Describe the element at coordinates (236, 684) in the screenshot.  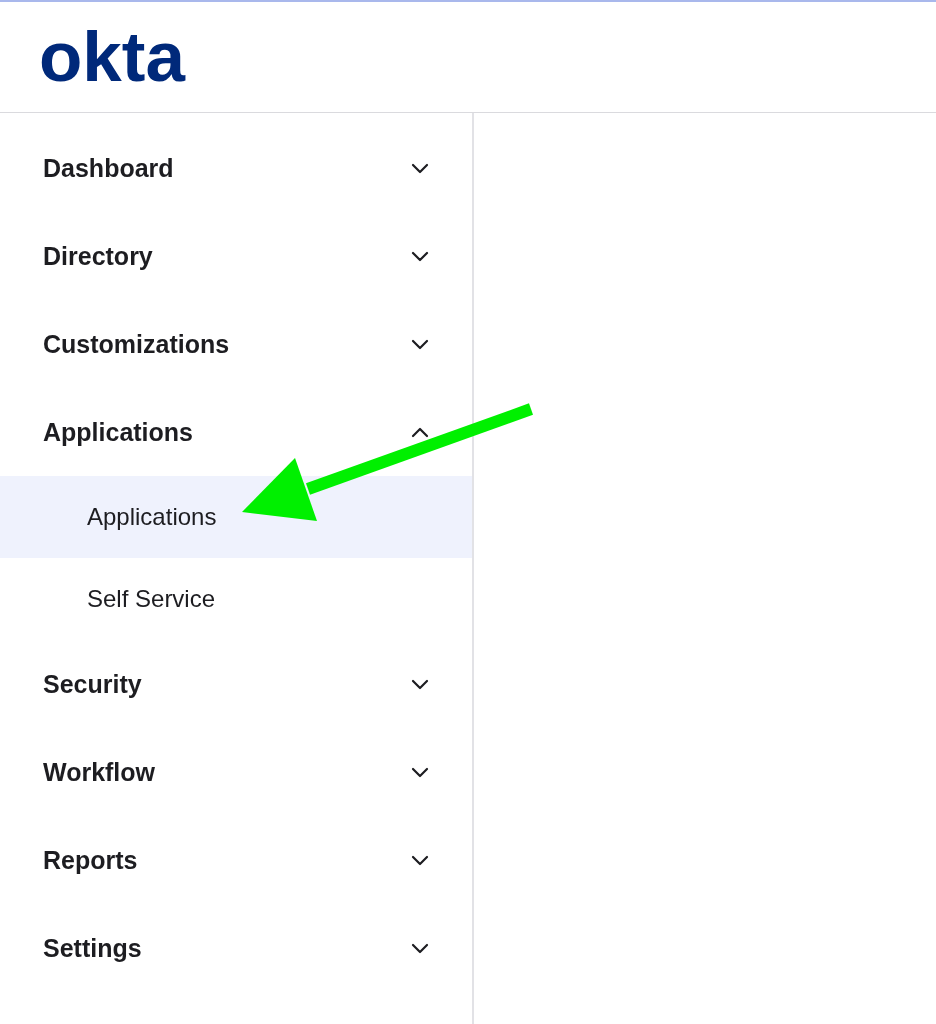
I see `sidebar-item: Security` at that location.